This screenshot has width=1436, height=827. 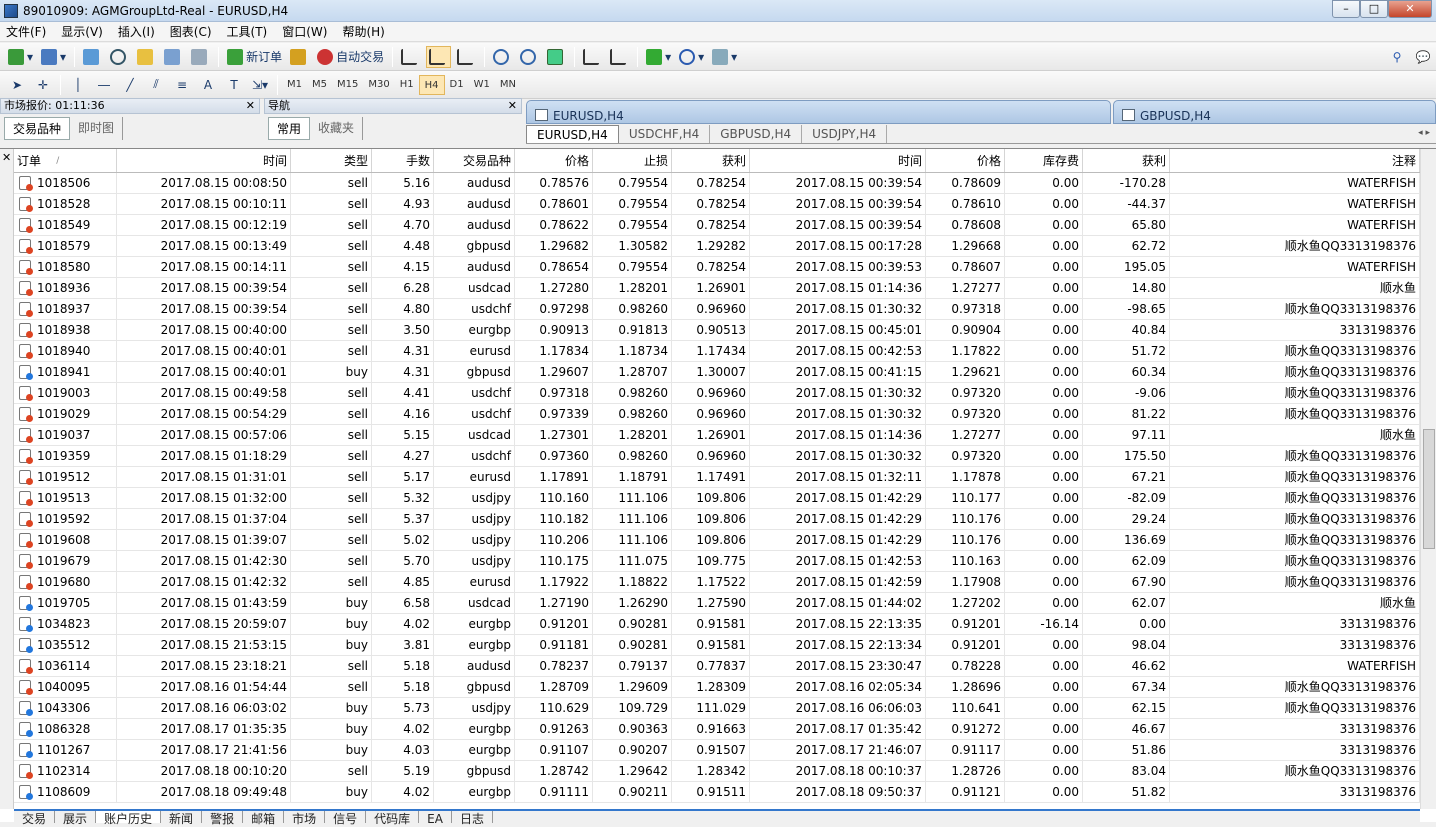 What do you see at coordinates (619, 57) in the screenshot?
I see `chart-shift-icon` at bounding box center [619, 57].